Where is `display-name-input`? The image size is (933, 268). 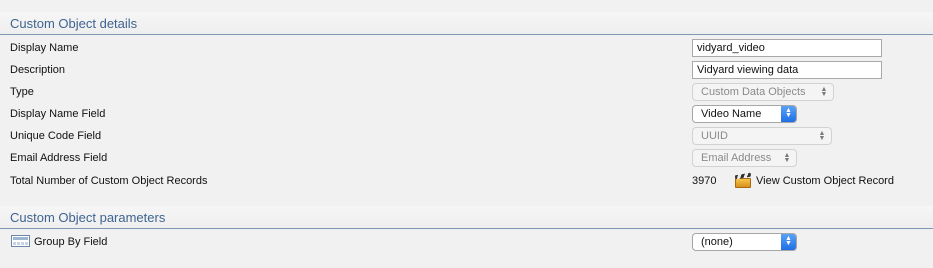
display-name-input is located at coordinates (787, 48).